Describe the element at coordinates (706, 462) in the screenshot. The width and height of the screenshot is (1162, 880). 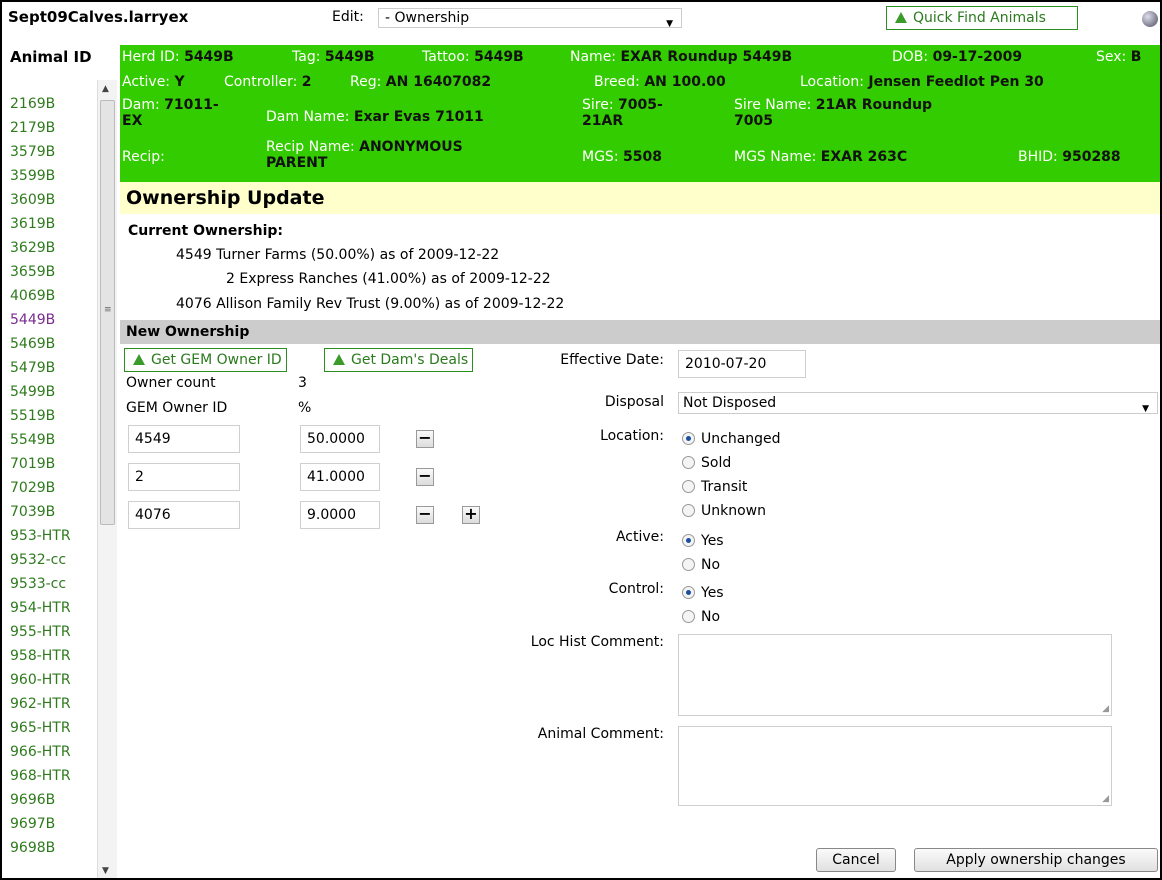
I see `location-radio-sold: Sold` at that location.